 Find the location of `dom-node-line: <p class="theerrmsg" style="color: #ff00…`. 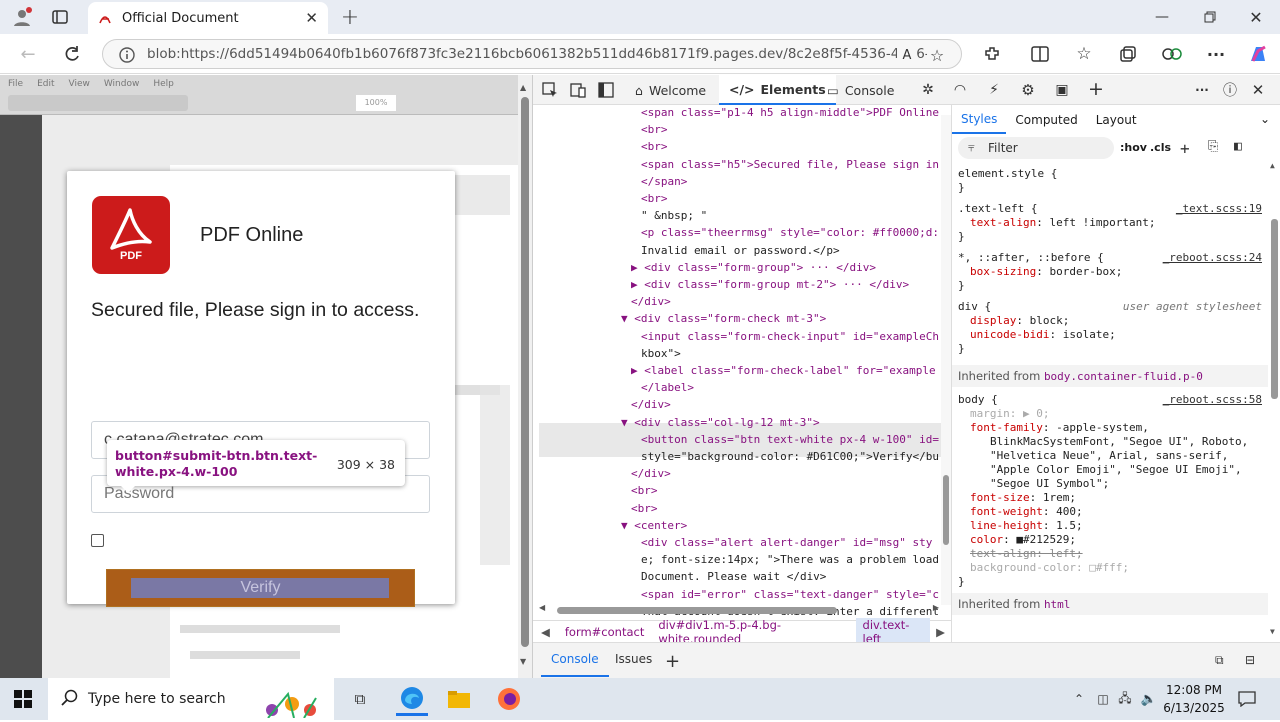

dom-node-line: <p class="theerrmsg" style="color: #ff00… is located at coordinates (790, 232).